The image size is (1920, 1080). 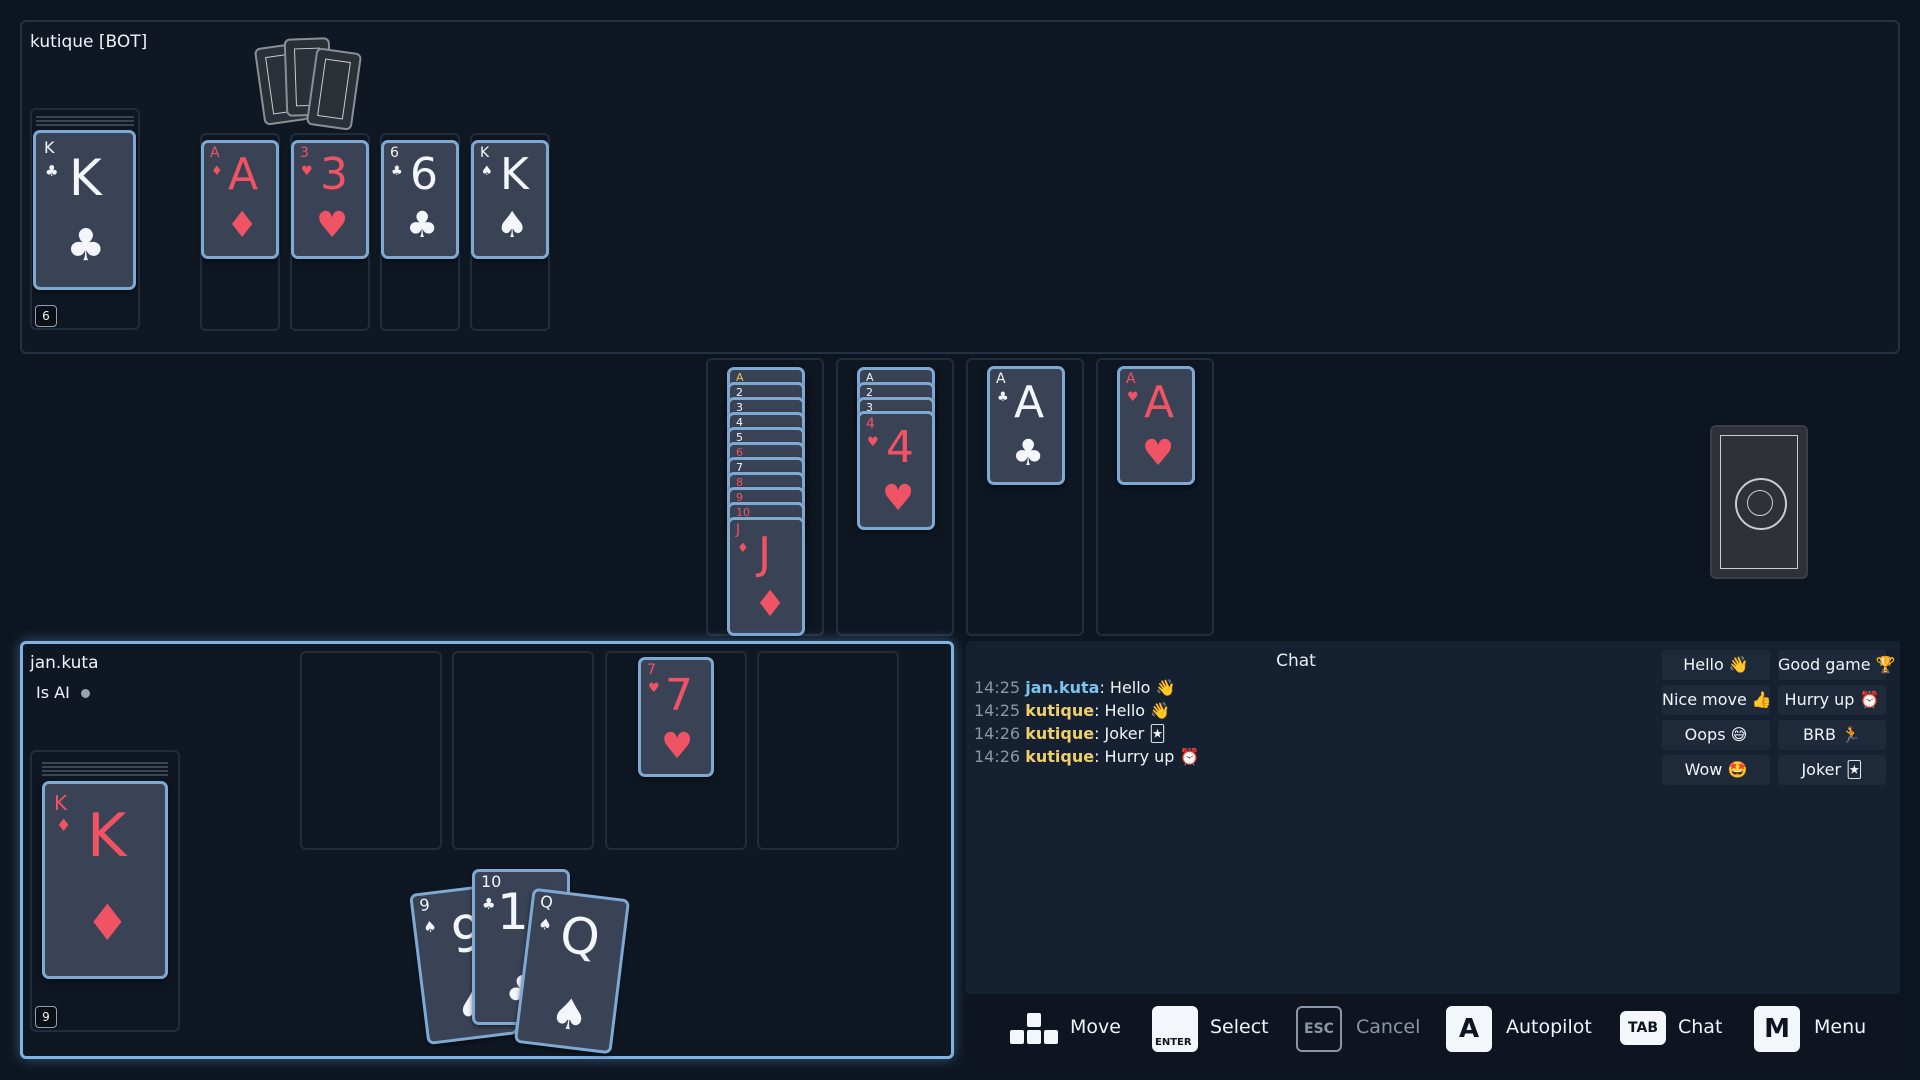 I want to click on chat-text: : Hurry up ⏰, so click(x=1147, y=756).